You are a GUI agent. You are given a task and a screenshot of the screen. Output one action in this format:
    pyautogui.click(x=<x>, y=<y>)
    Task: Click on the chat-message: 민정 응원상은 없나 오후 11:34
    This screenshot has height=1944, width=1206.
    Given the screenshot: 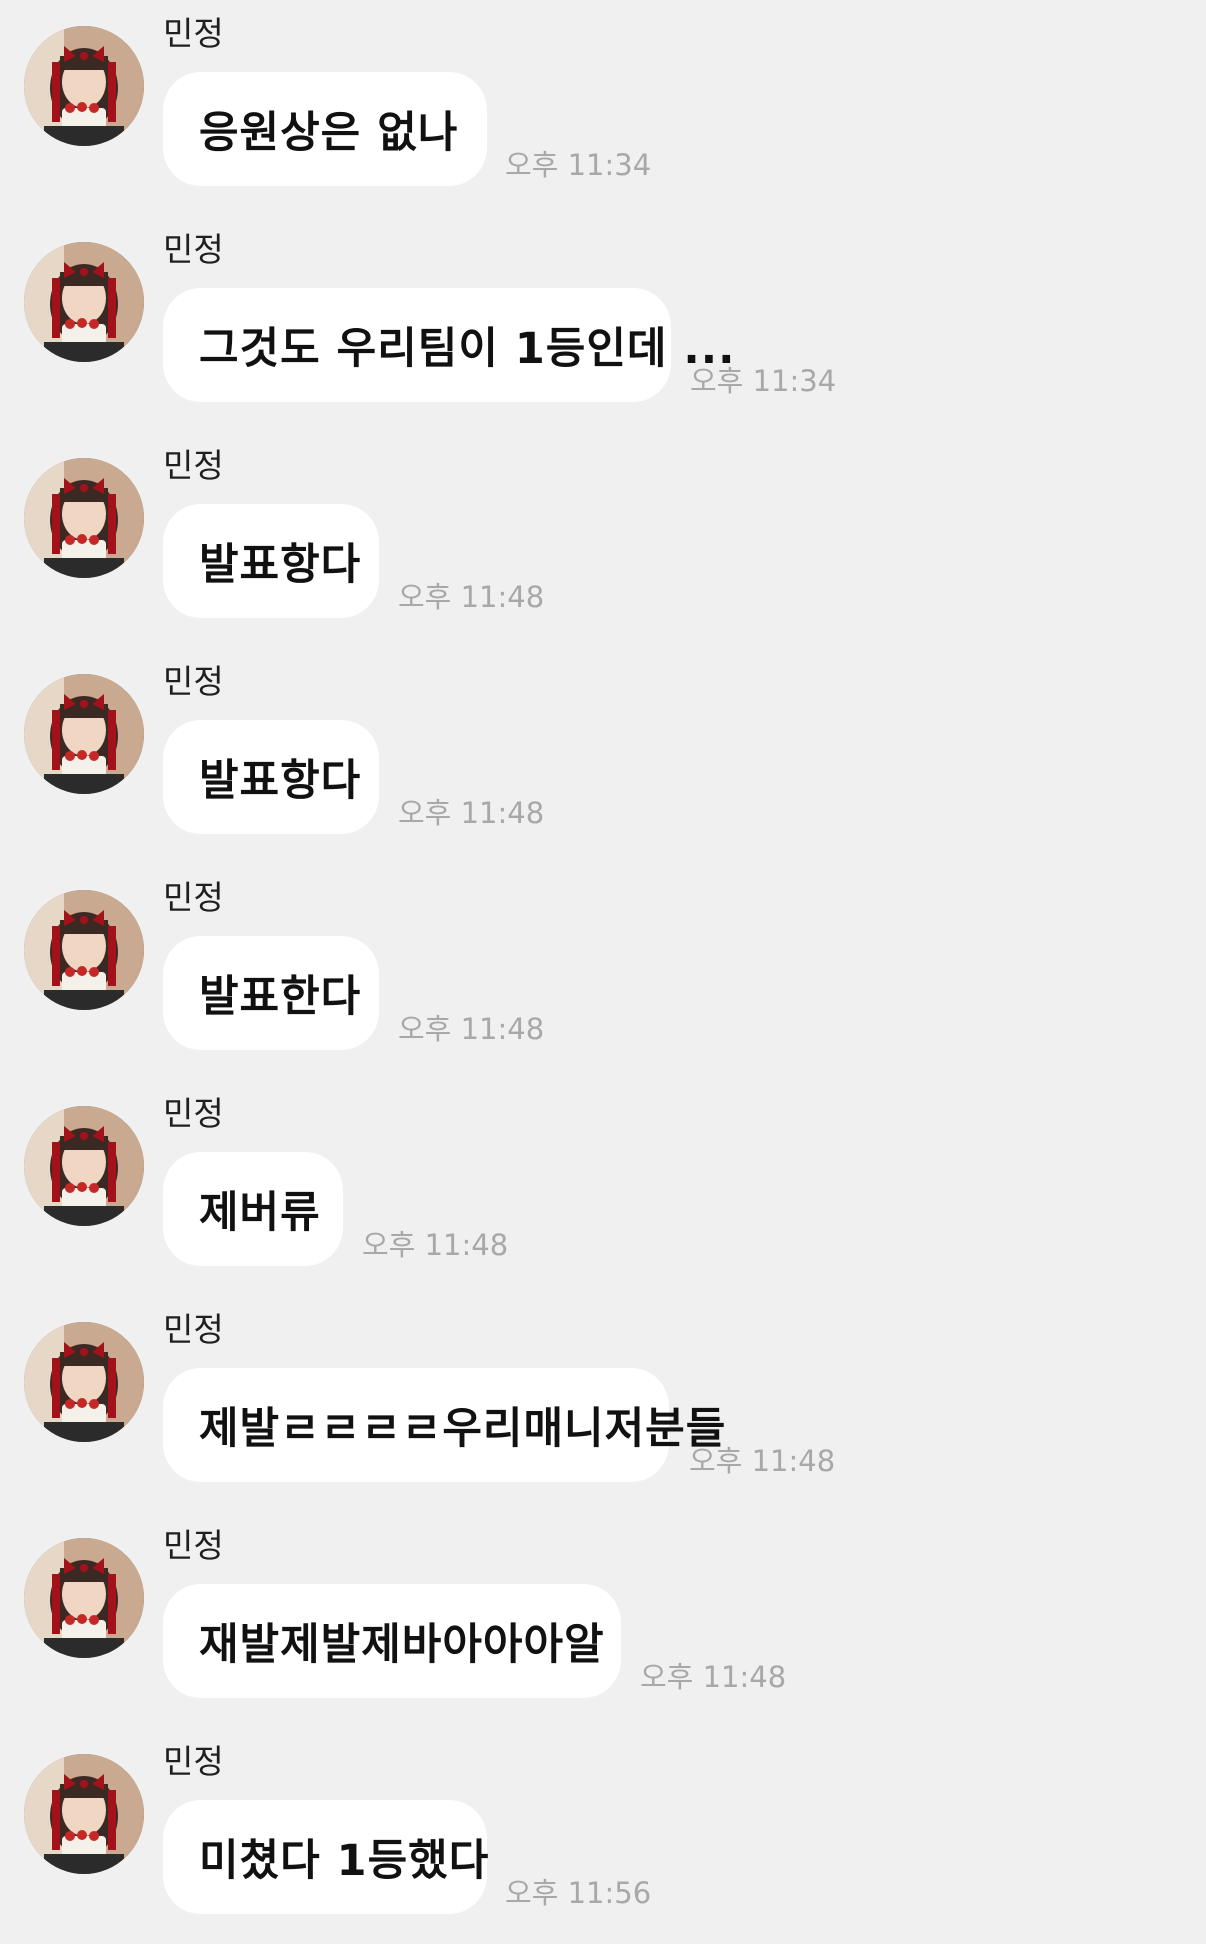 What is the action you would take?
    pyautogui.click(x=603, y=108)
    